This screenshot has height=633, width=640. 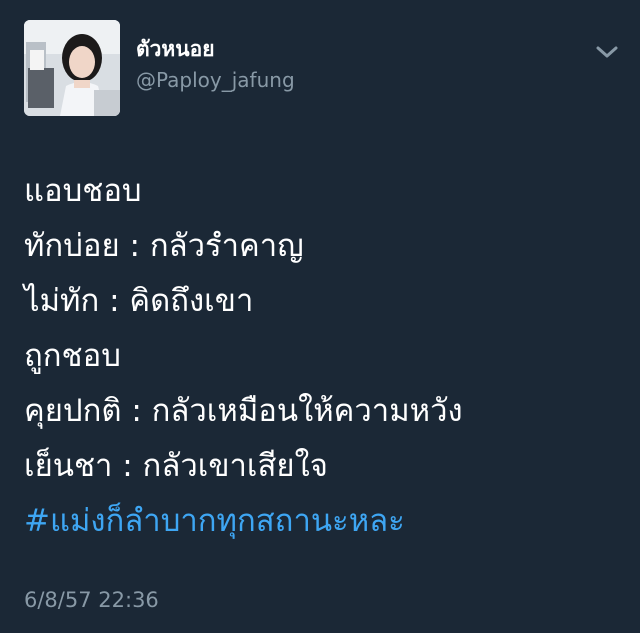 I want to click on user-info: ตัวหนอย @Paploy_jafung, so click(x=215, y=64).